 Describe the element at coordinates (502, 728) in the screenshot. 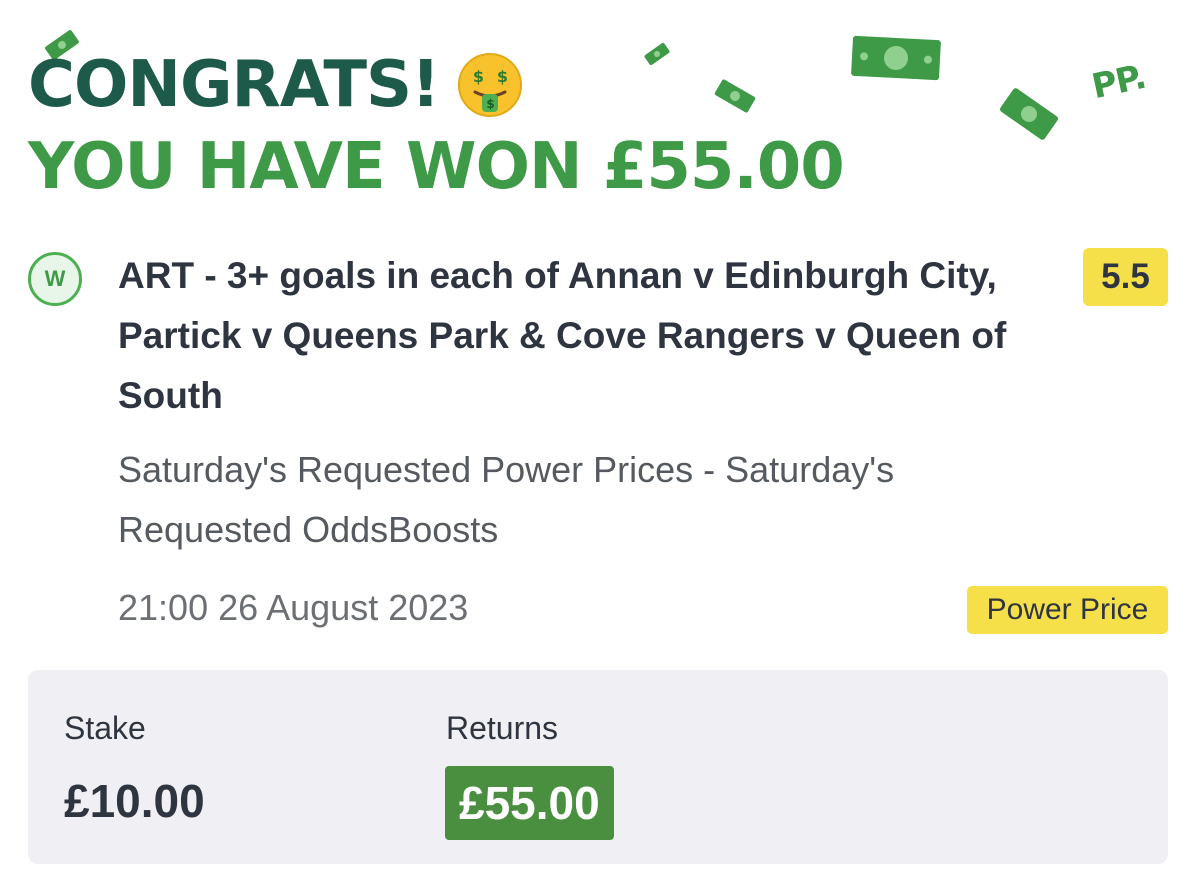

I see `returns-label: Returns` at that location.